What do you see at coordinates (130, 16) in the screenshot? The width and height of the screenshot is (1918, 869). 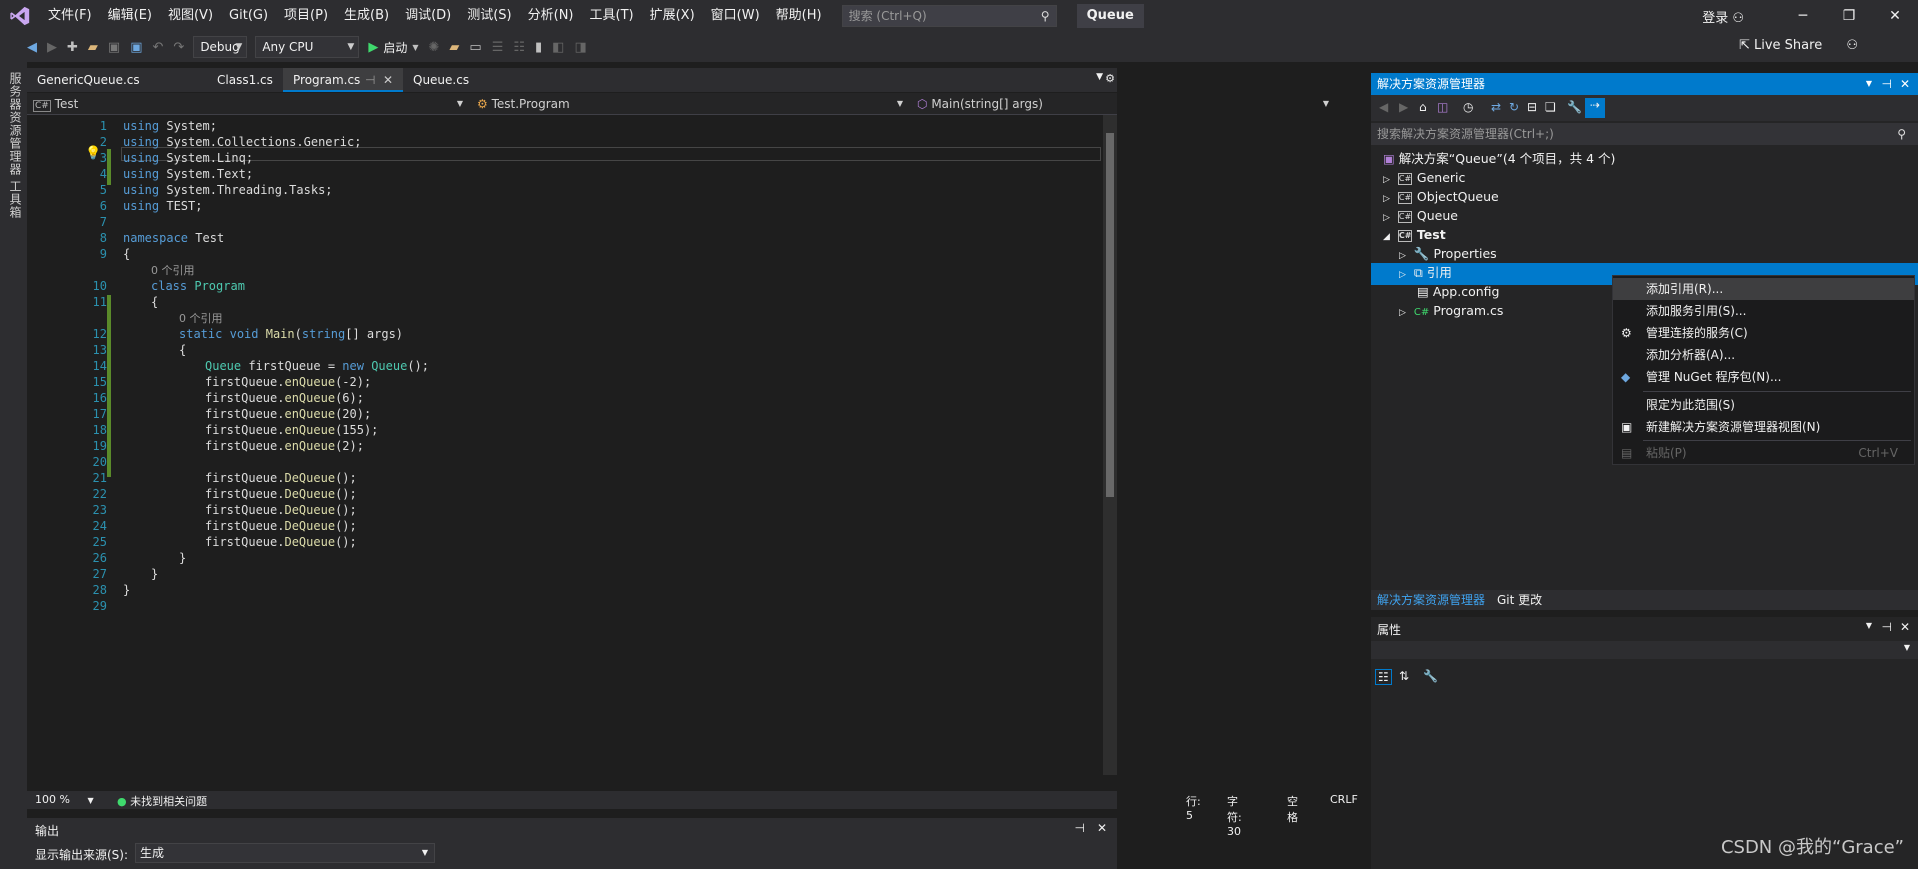 I see `menu-edit: 编辑(E)` at bounding box center [130, 16].